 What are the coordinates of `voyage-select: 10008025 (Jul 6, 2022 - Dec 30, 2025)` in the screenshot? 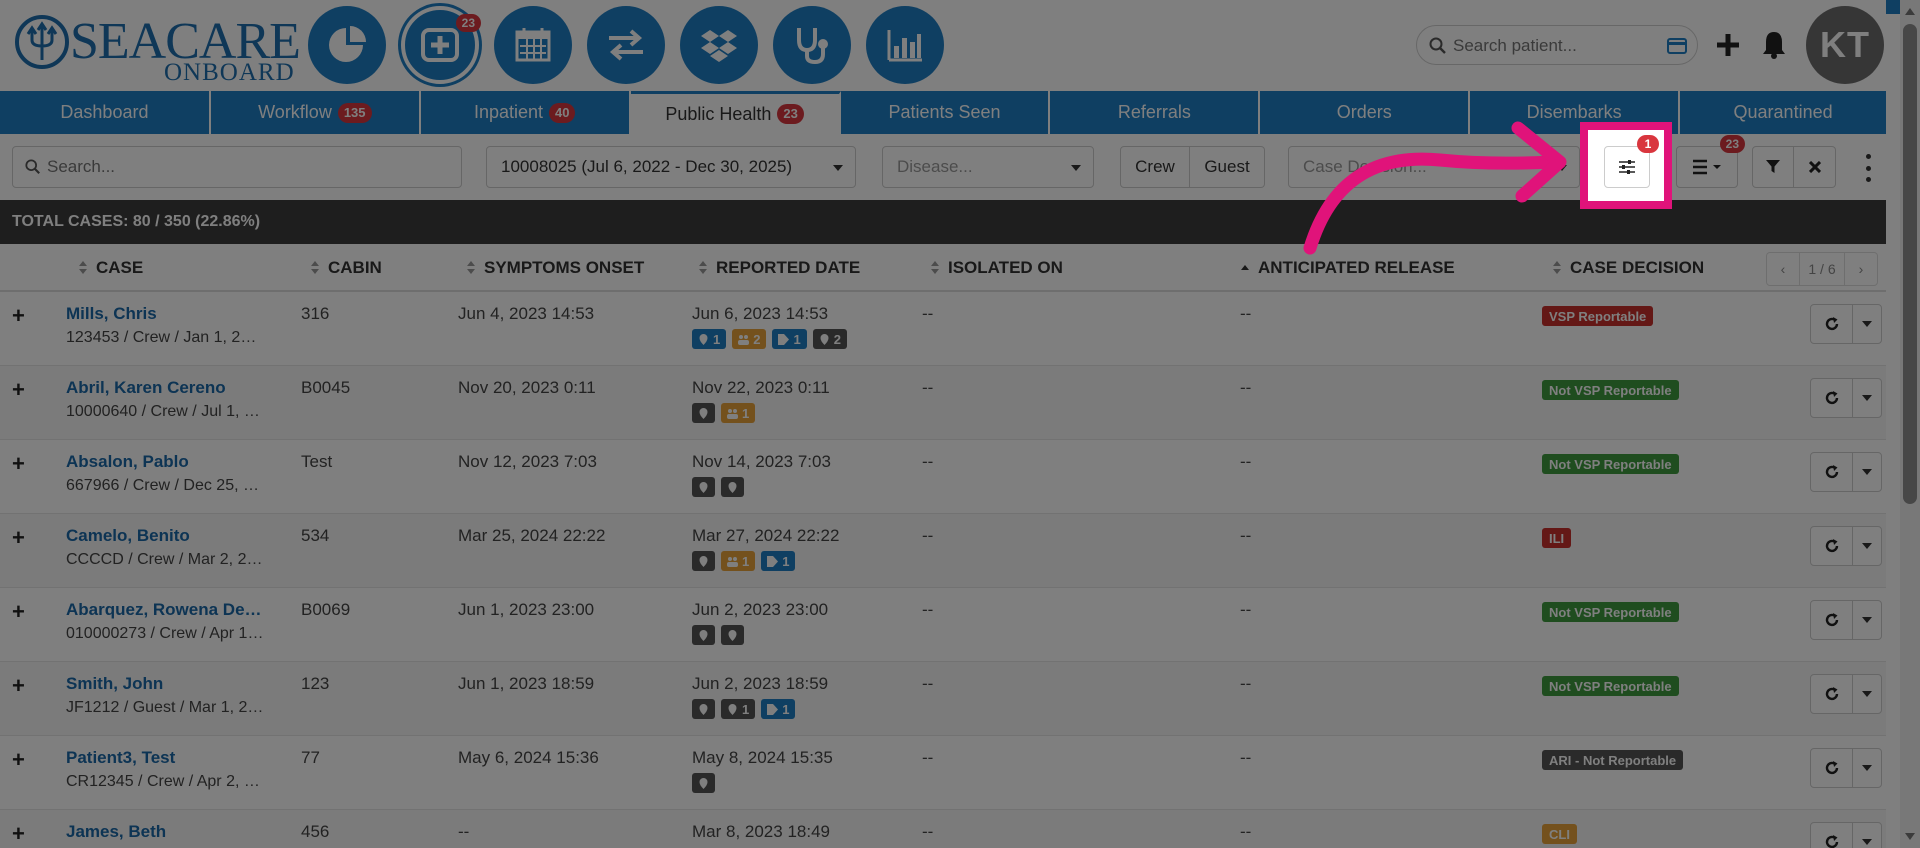 It's located at (671, 167).